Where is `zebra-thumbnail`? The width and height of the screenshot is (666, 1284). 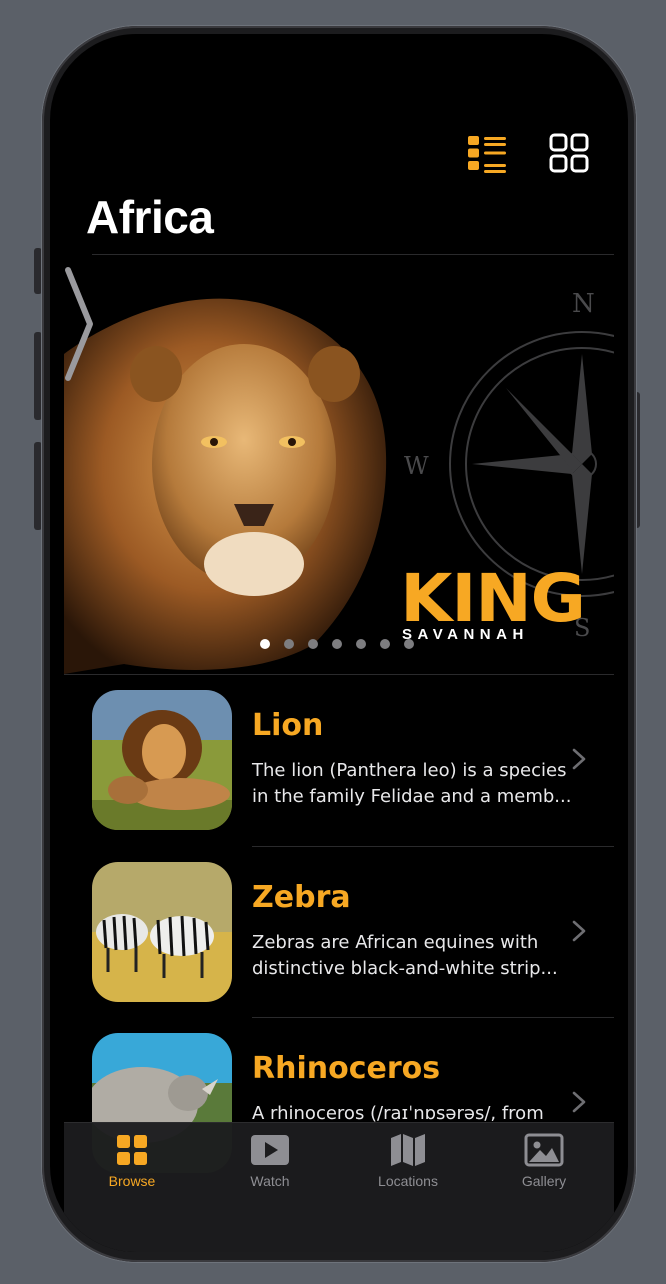 zebra-thumbnail is located at coordinates (162, 932).